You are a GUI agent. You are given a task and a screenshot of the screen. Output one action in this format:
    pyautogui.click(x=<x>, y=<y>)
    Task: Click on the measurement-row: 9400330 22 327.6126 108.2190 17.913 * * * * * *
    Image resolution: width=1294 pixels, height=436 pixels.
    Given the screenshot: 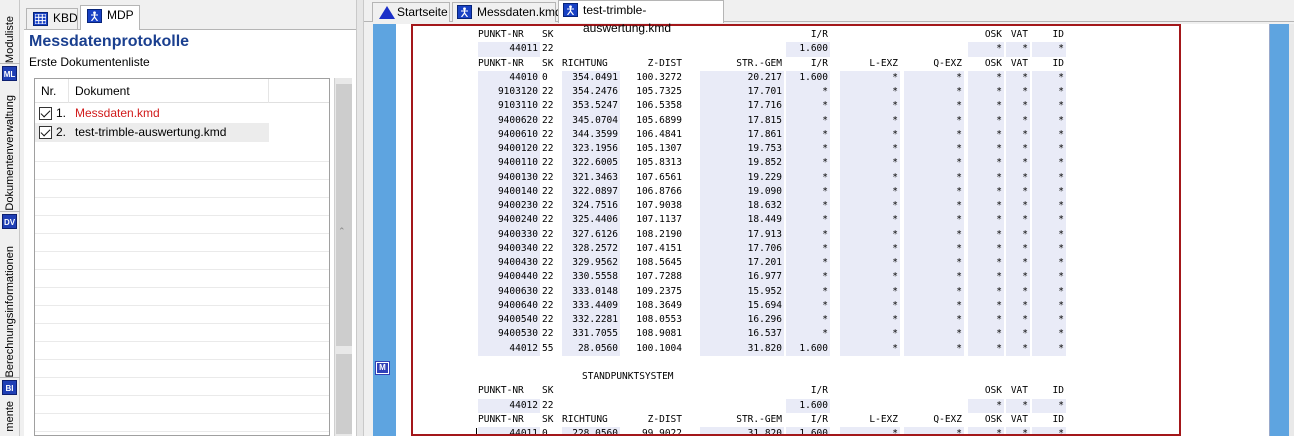 What is the action you would take?
    pyautogui.click(x=778, y=234)
    